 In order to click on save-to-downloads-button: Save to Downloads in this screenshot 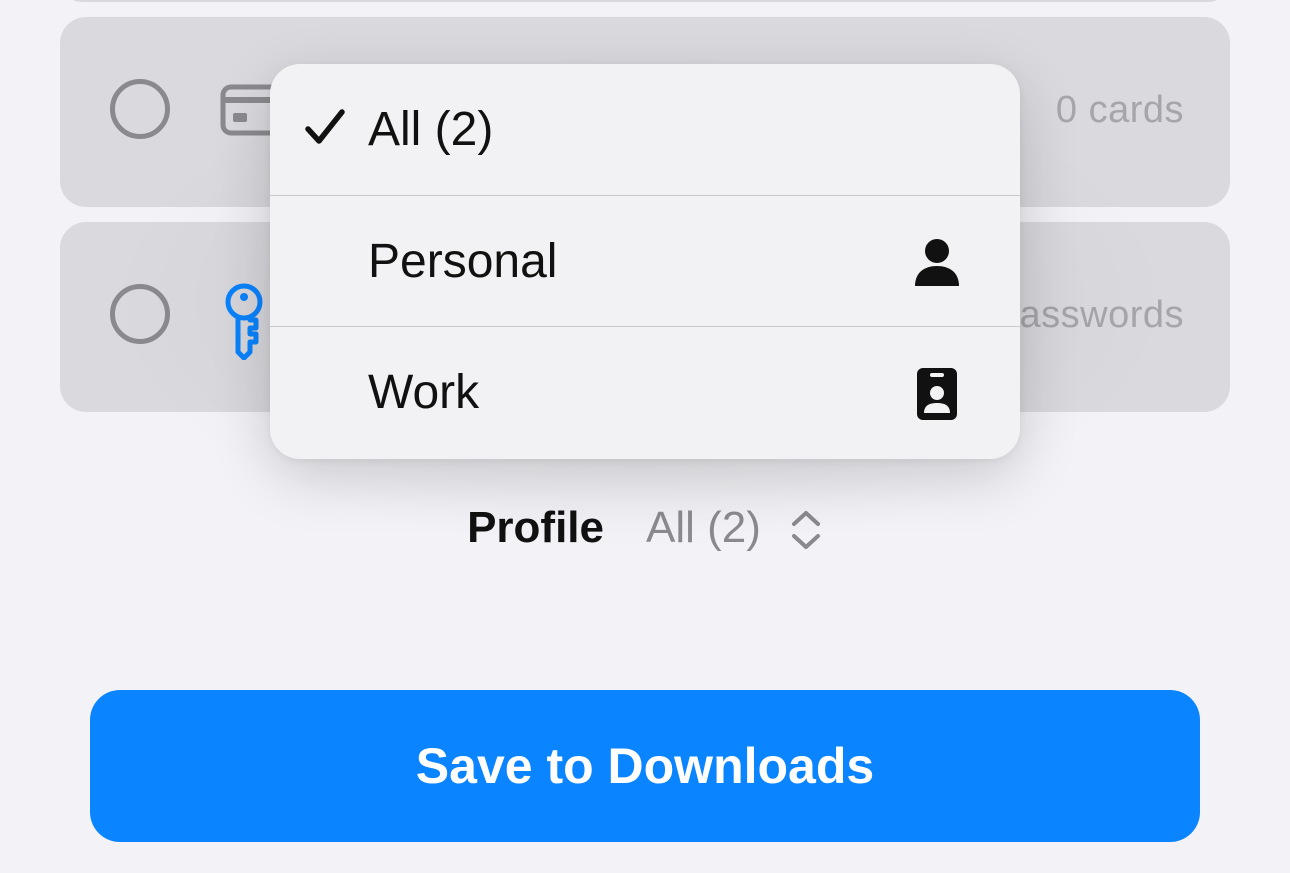, I will do `click(645, 766)`.